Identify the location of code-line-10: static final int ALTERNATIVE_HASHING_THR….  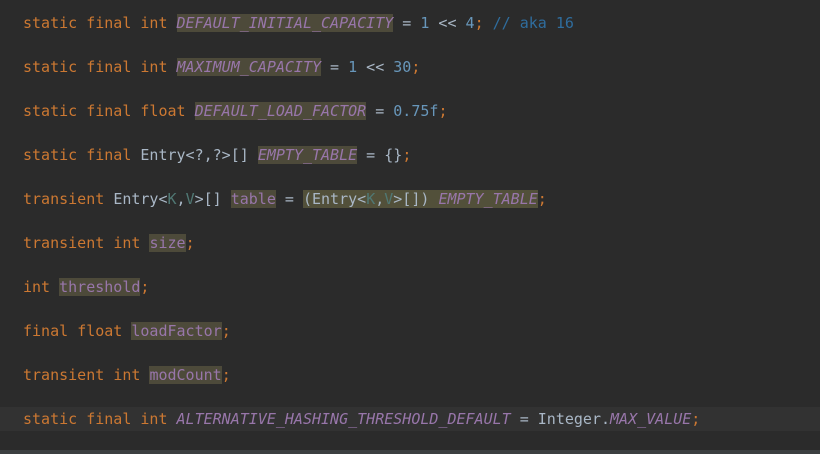
(410, 419).